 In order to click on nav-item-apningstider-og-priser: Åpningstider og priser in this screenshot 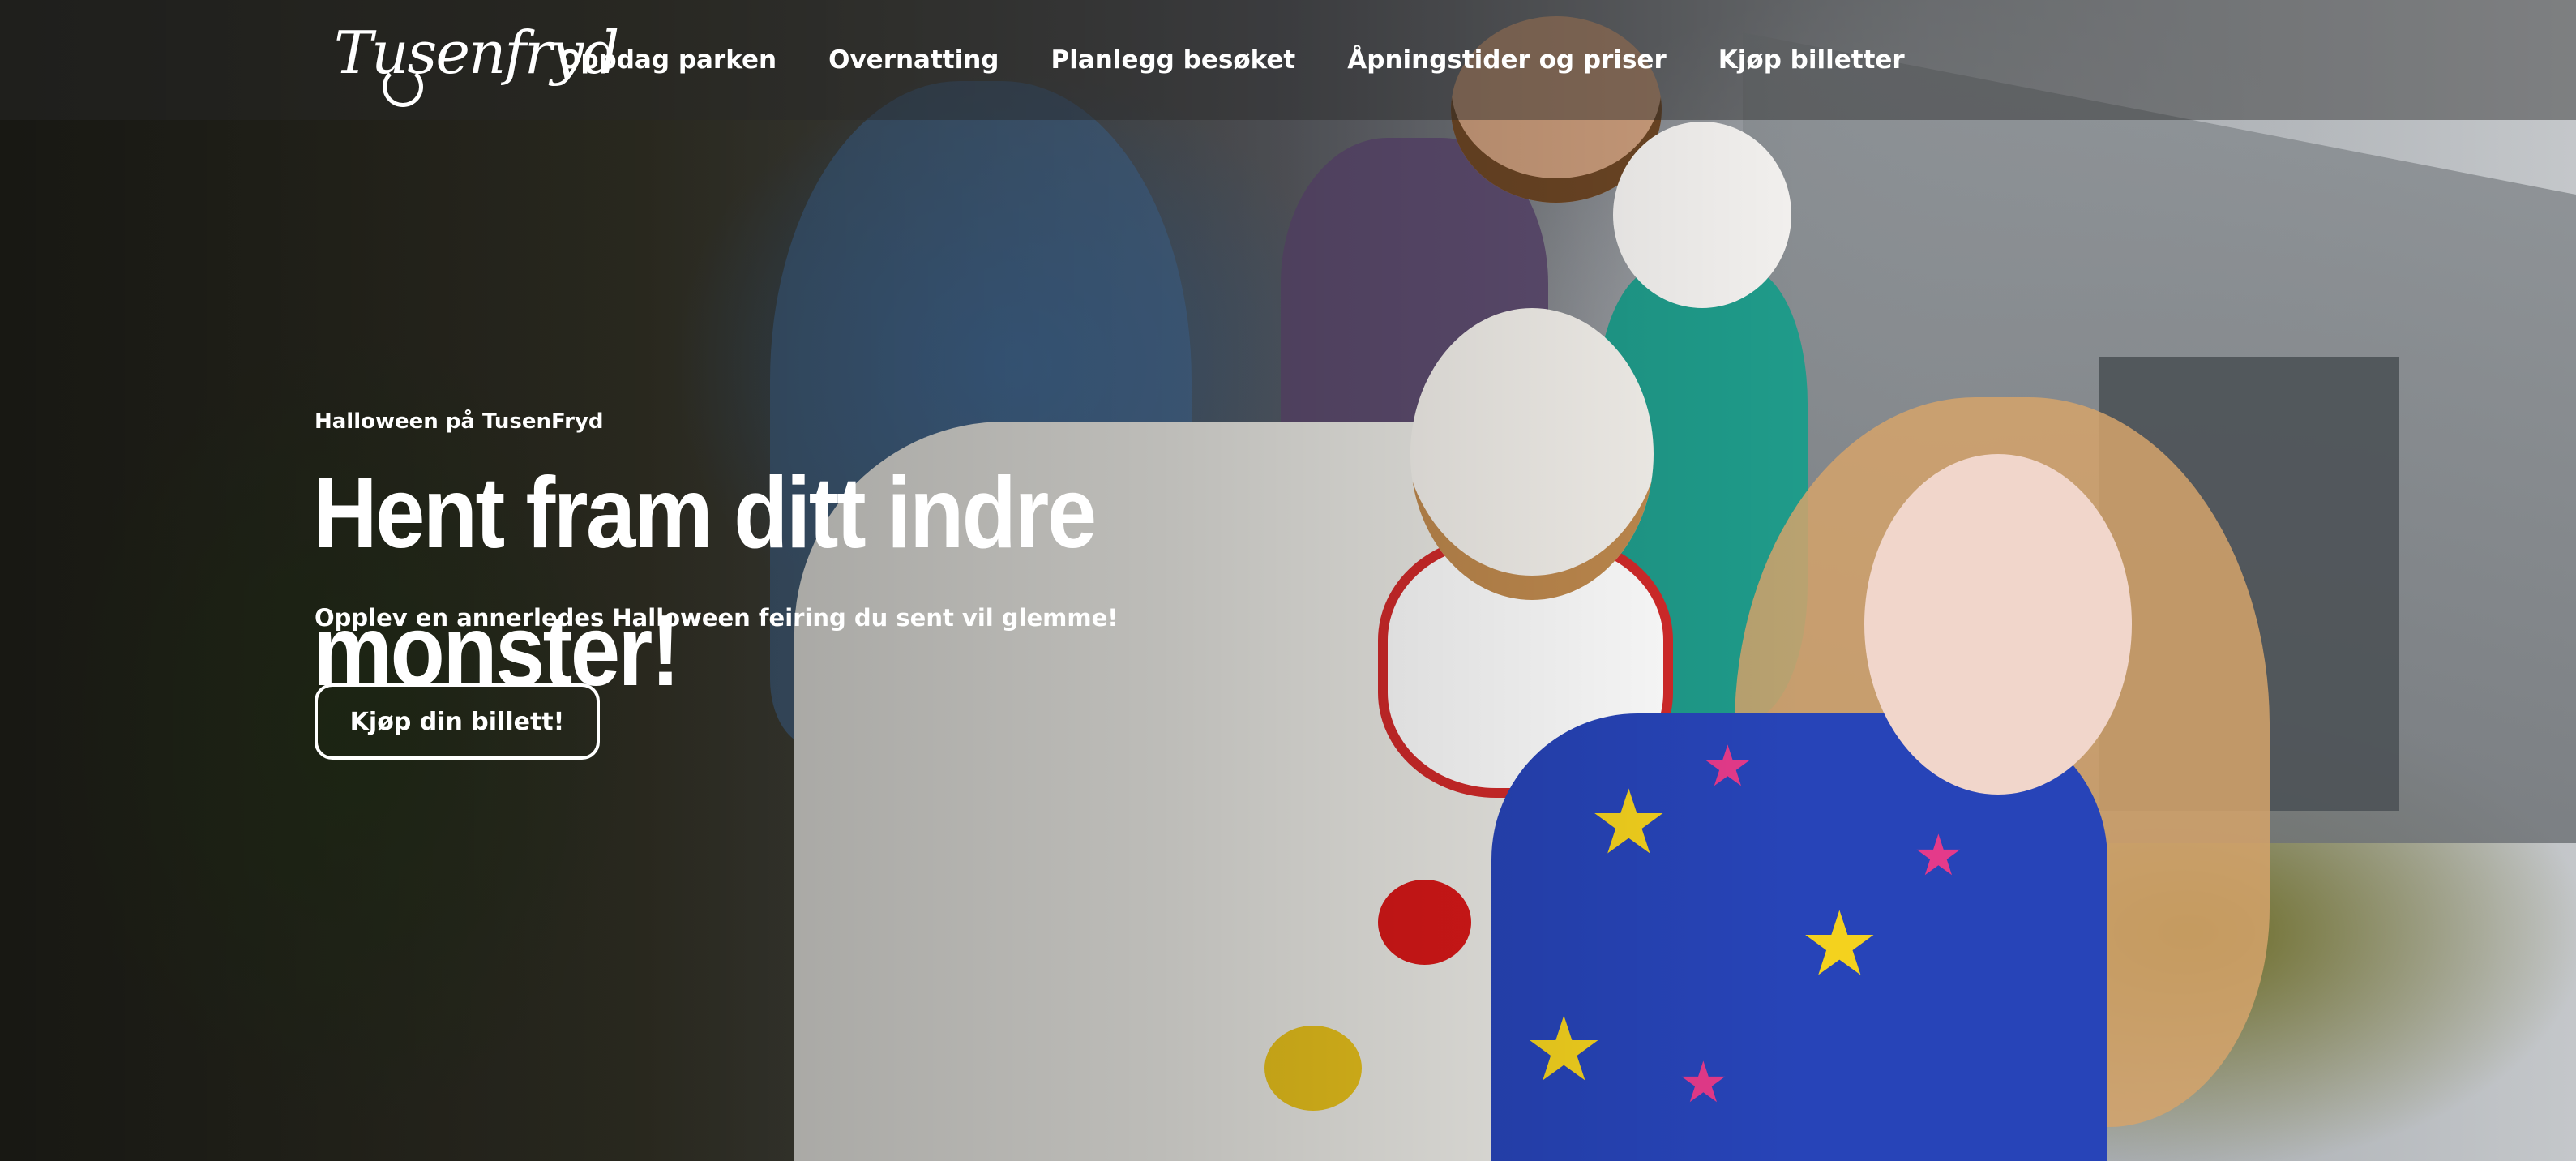, I will do `click(1506, 60)`.